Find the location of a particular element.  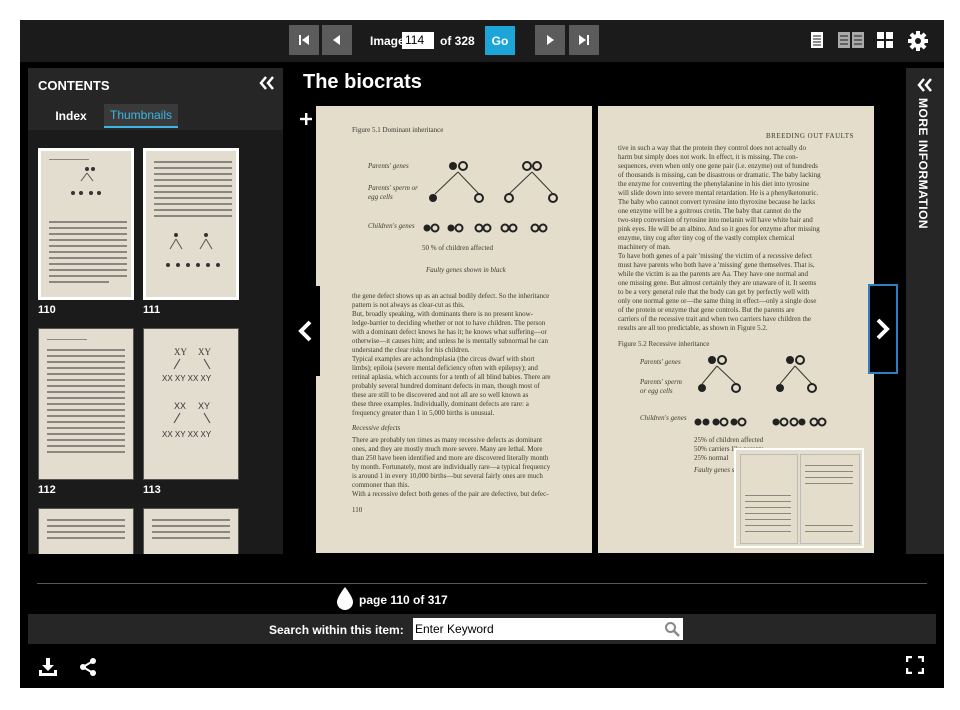

more-information-label: MORE INFORMATION is located at coordinates (923, 164).